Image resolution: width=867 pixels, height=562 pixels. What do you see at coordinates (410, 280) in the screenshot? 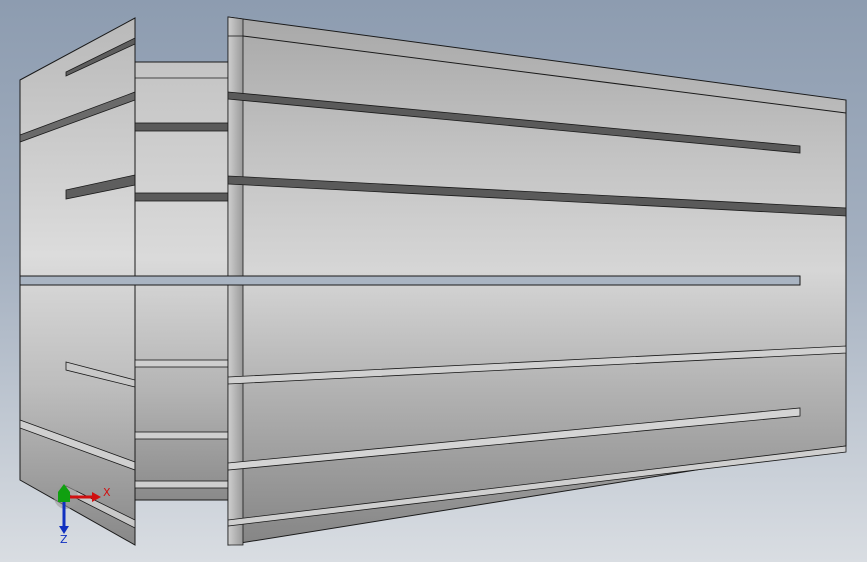
I see `collet-center-slot` at bounding box center [410, 280].